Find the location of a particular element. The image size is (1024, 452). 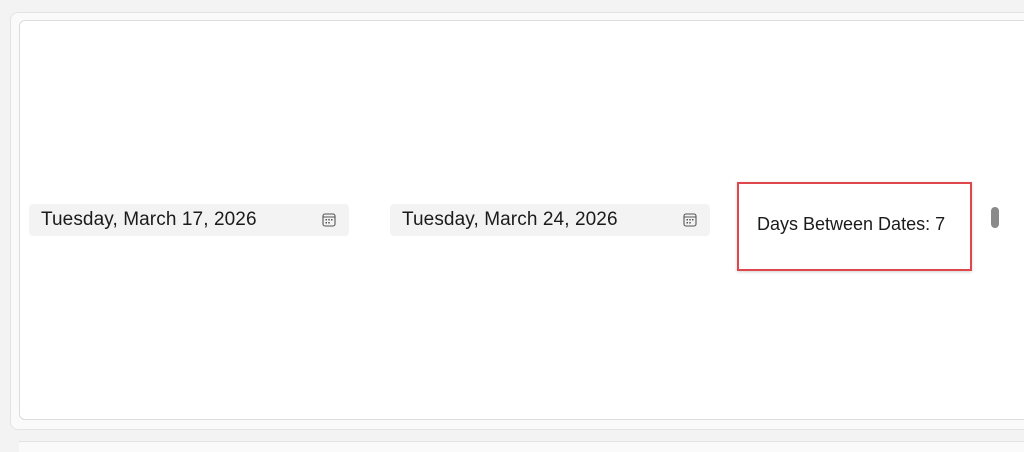

days-between-label: Days Between Dates: 7 is located at coordinates (851, 224).